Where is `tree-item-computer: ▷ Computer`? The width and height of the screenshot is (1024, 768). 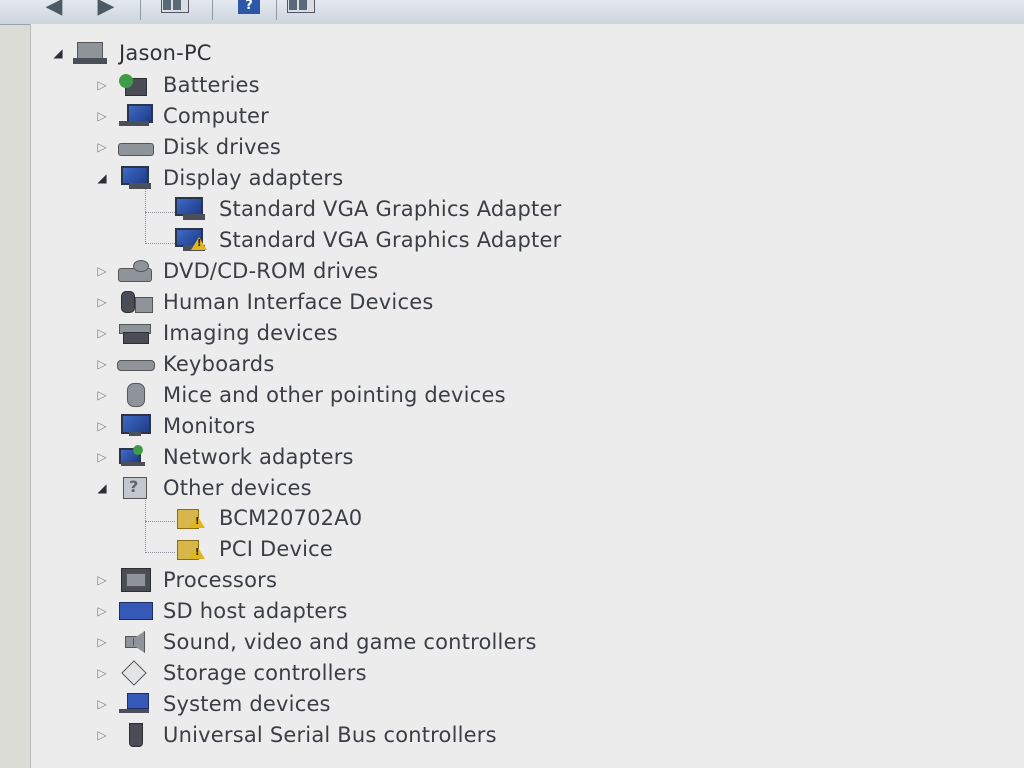 tree-item-computer: ▷ Computer is located at coordinates (181, 116).